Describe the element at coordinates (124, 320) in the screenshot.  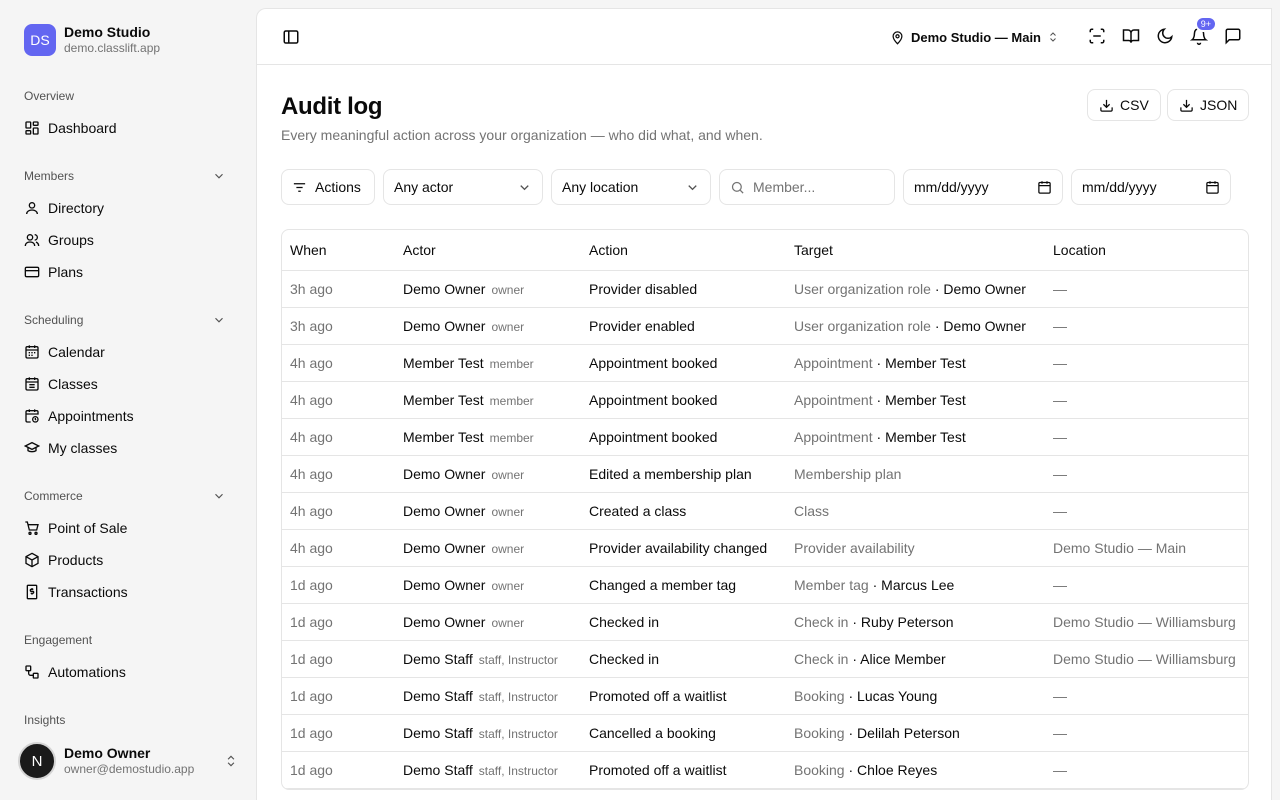
I see `nav-group-scheduling: Scheduling` at that location.